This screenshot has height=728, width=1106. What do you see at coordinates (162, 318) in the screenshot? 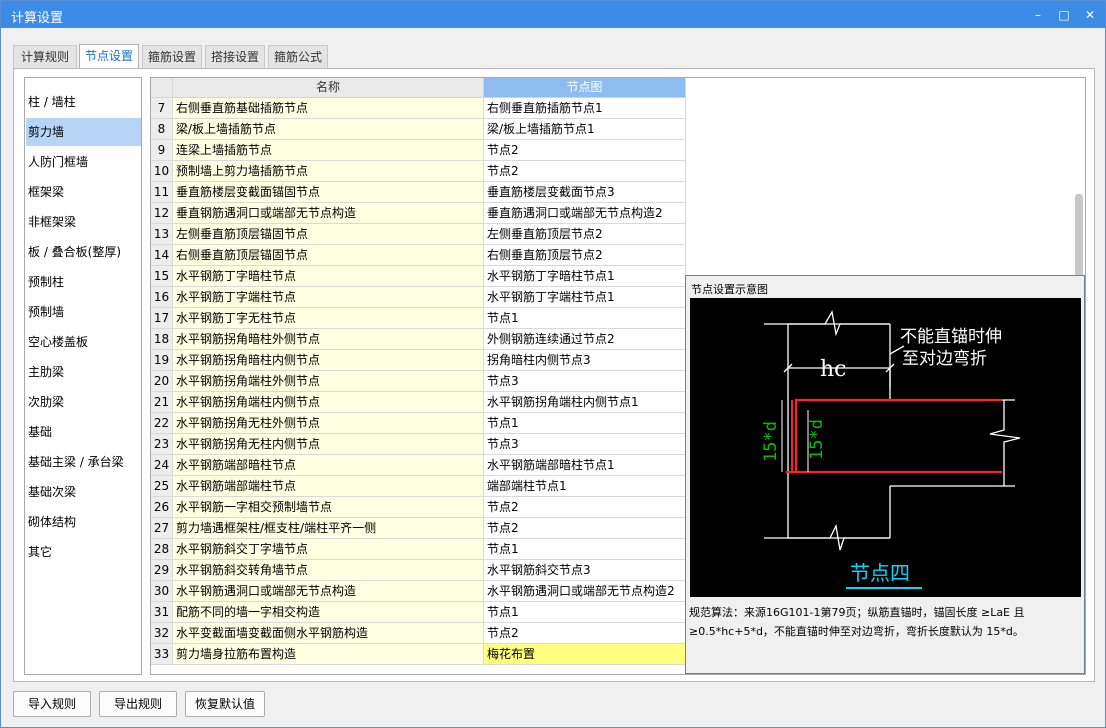
I see `row-number: 17` at bounding box center [162, 318].